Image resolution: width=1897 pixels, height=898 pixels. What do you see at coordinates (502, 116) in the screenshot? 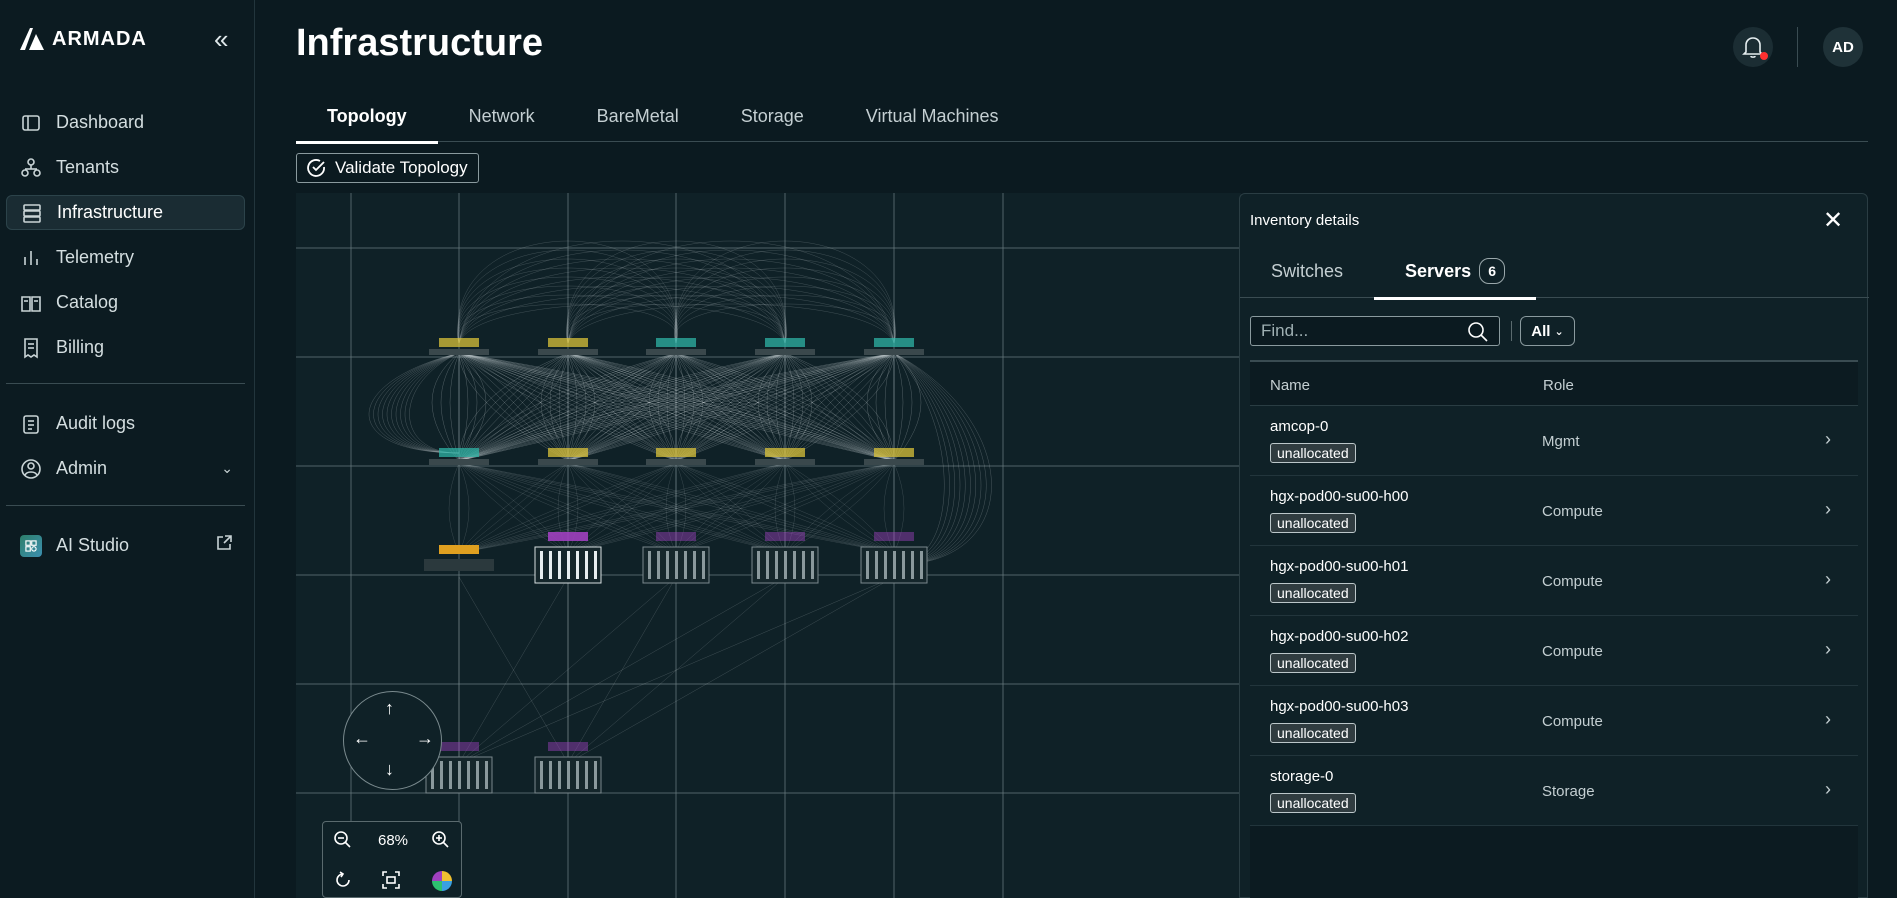
I see `tab-network: Network` at bounding box center [502, 116].